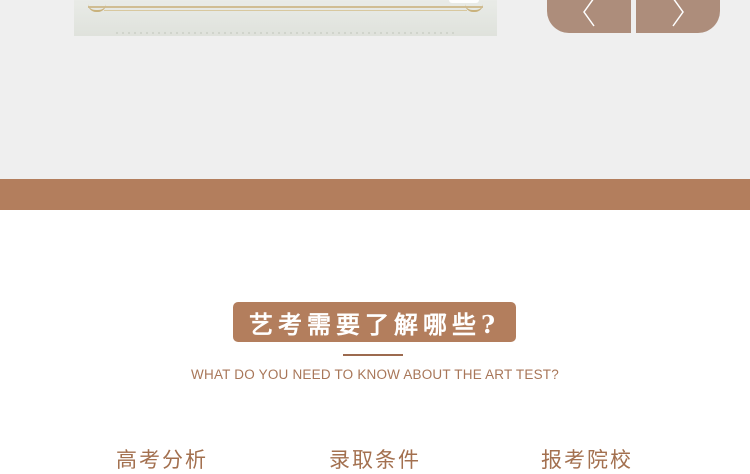 Image resolution: width=750 pixels, height=474 pixels. Describe the element at coordinates (678, 13) in the screenshot. I see `chevron-right-icon` at that location.